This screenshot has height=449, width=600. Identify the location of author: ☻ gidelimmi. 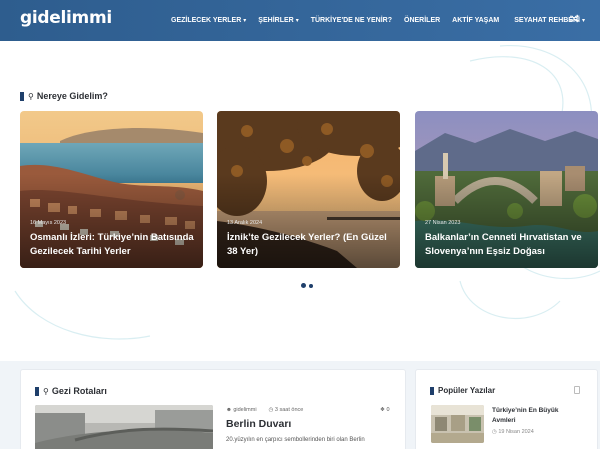
(244, 410).